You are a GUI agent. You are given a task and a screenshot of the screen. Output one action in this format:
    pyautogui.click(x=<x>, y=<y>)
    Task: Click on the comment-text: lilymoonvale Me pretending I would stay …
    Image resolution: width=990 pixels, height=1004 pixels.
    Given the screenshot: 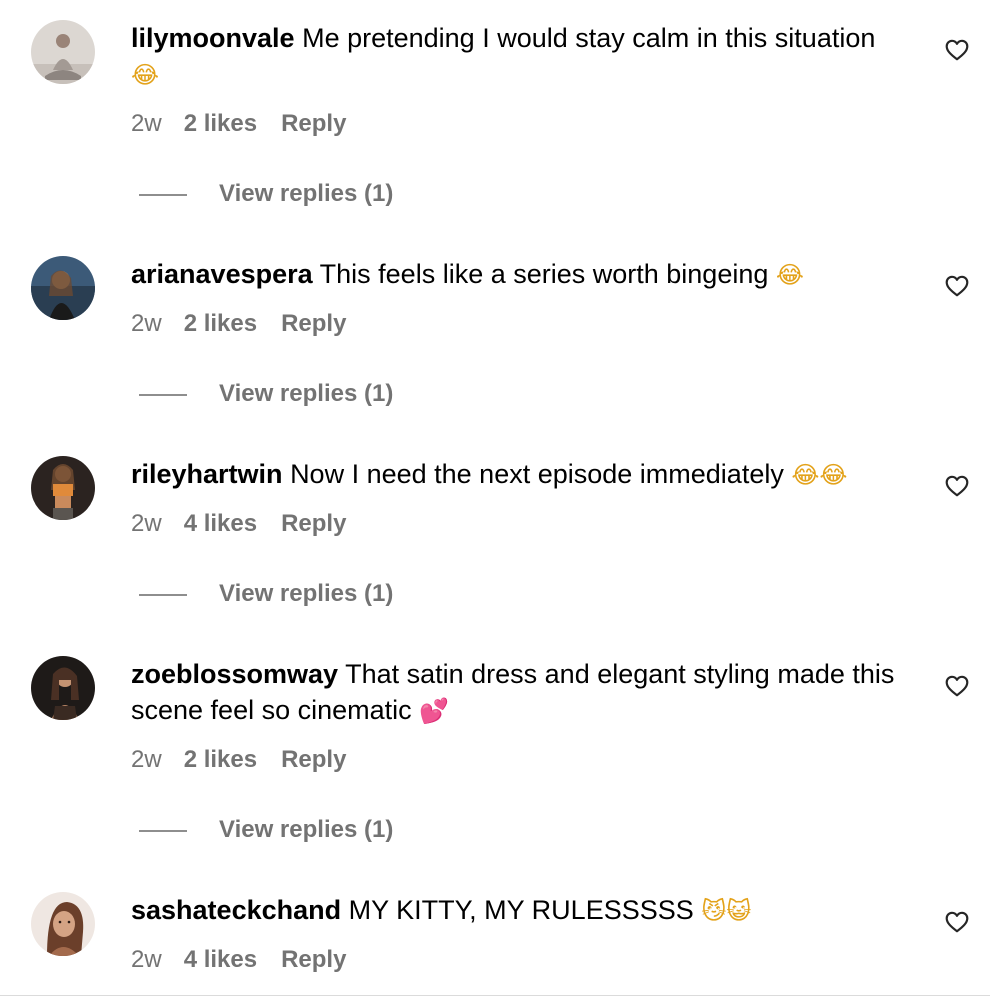 What is the action you would take?
    pyautogui.click(x=516, y=56)
    